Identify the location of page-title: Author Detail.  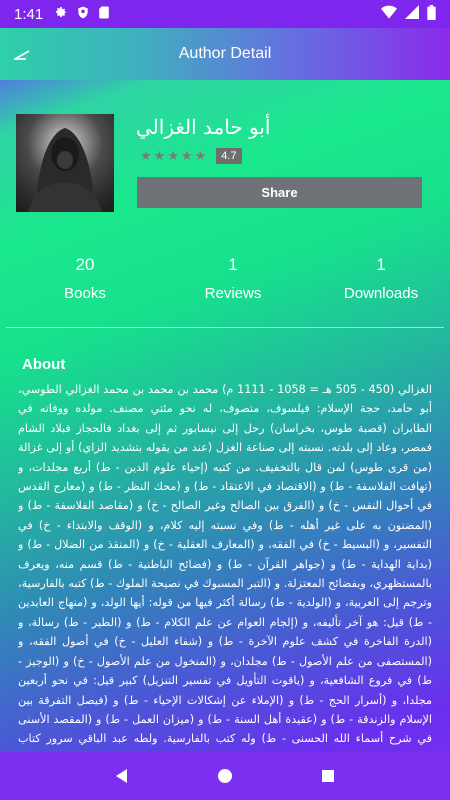
(225, 53).